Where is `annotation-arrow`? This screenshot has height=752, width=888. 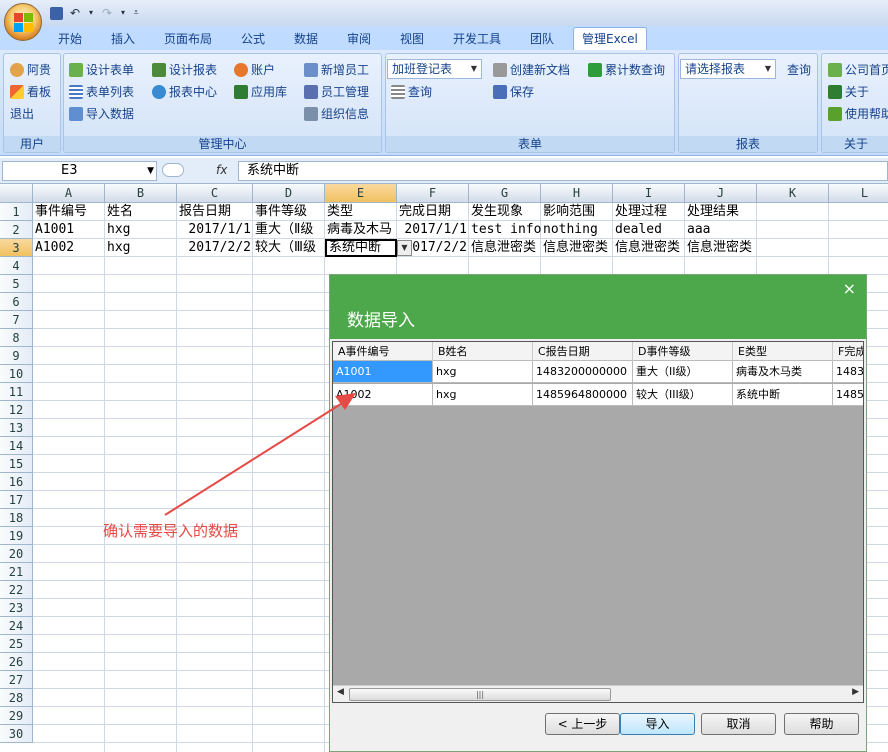 annotation-arrow is located at coordinates (260, 454).